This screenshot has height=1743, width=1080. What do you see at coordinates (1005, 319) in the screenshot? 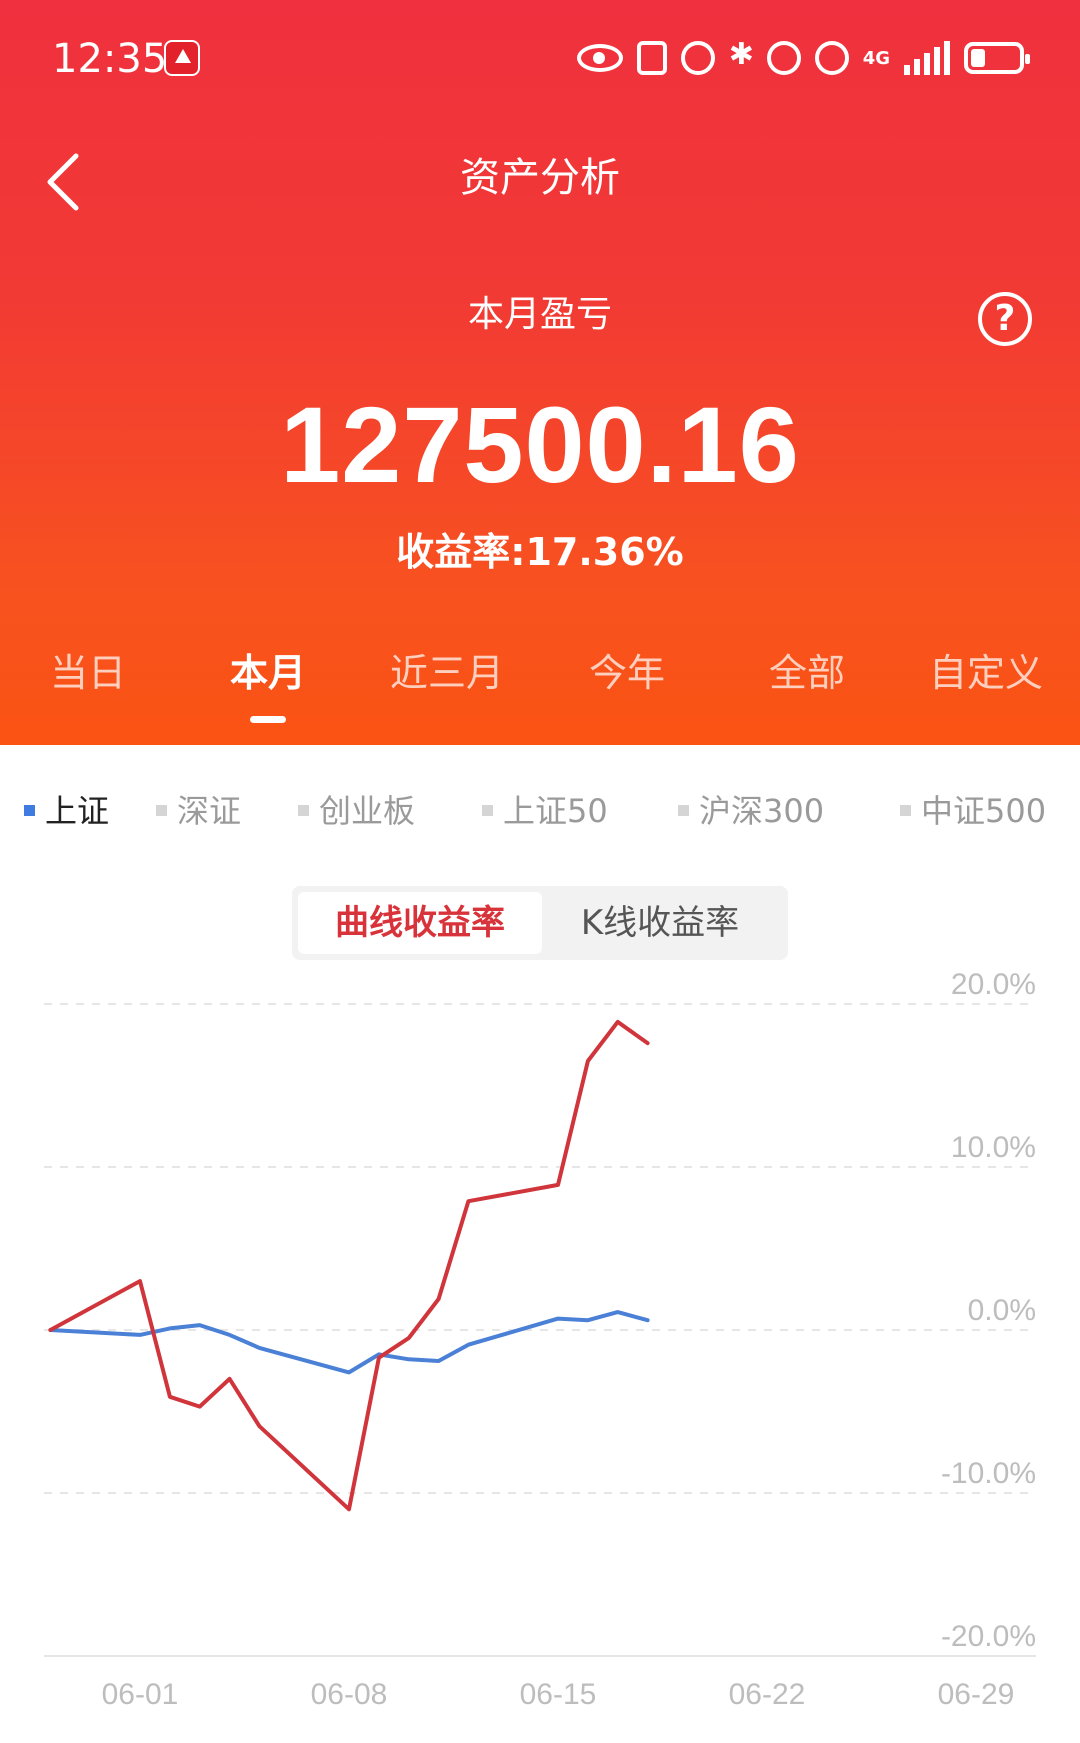
I see `question-circle-icon: ?` at bounding box center [1005, 319].